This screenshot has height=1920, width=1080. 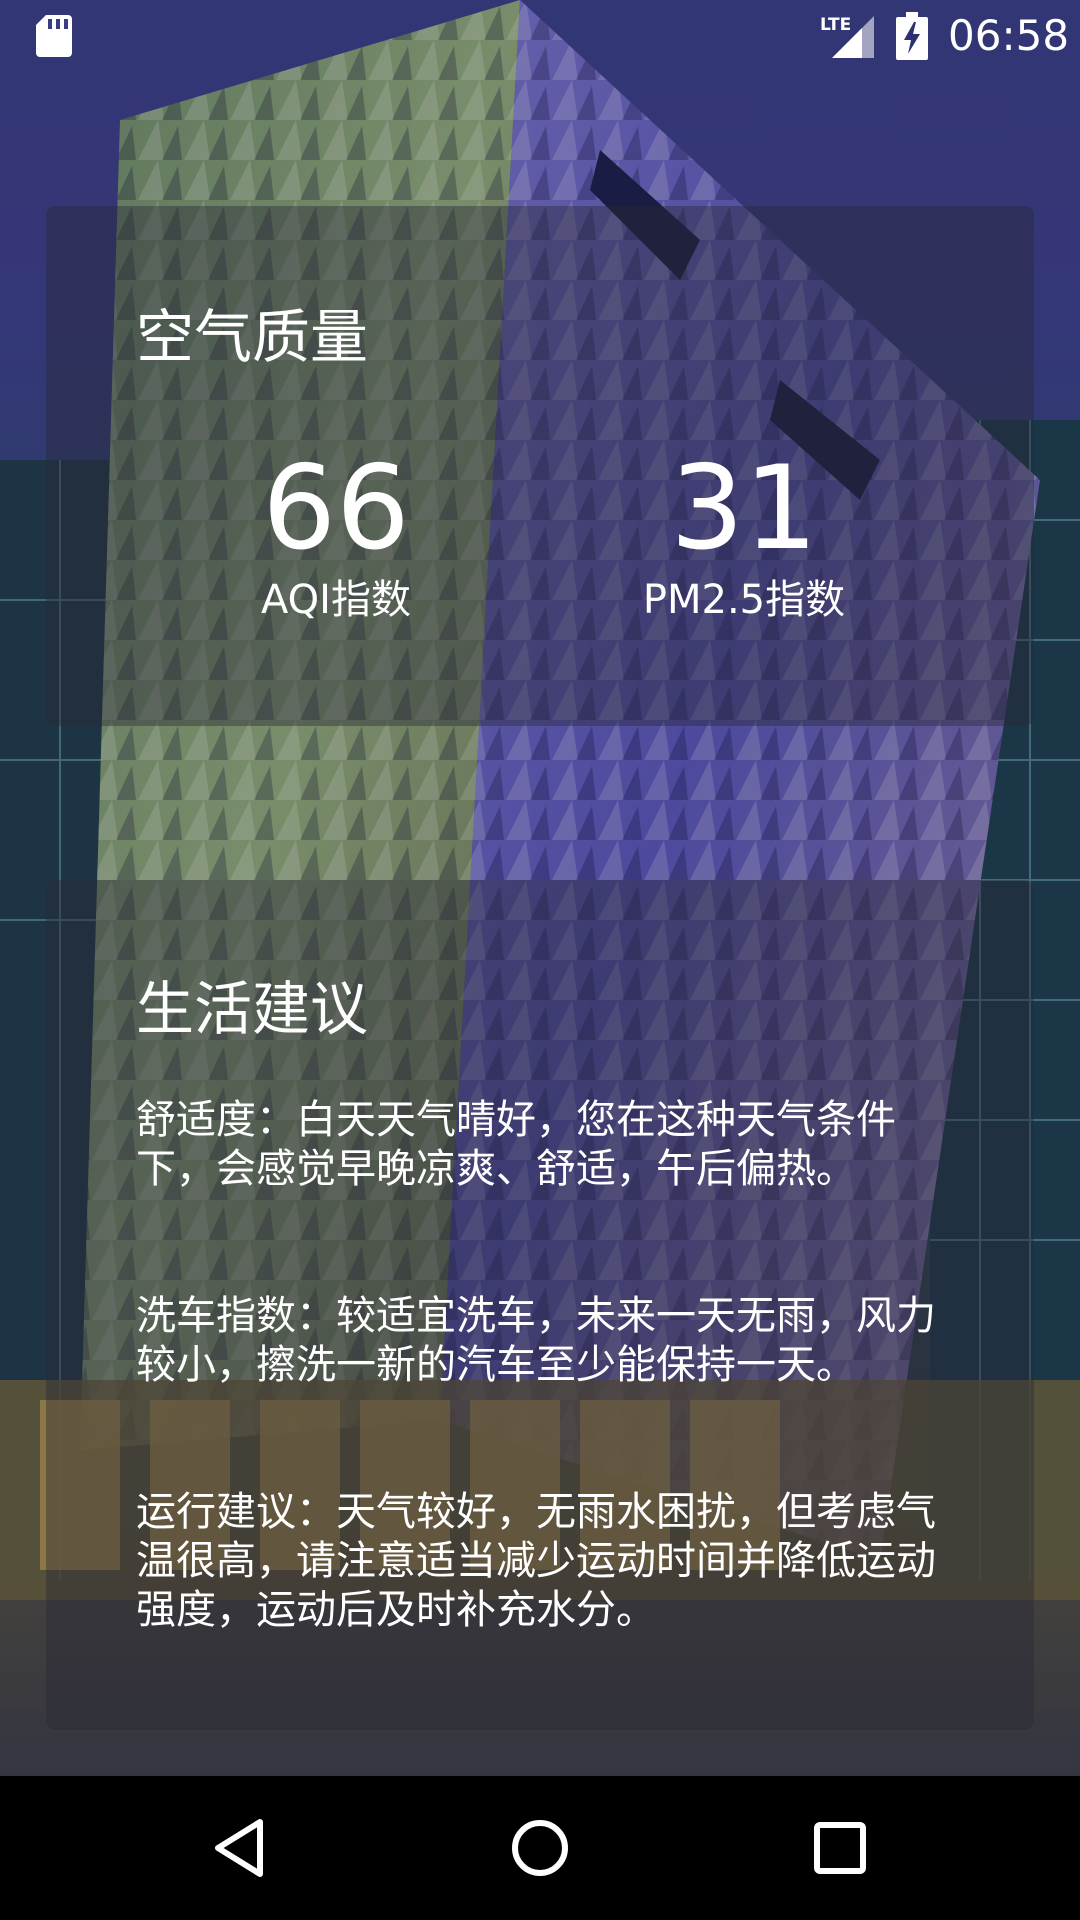 I want to click on pm25-metric: 31 PM2.5指数, so click(x=744, y=536).